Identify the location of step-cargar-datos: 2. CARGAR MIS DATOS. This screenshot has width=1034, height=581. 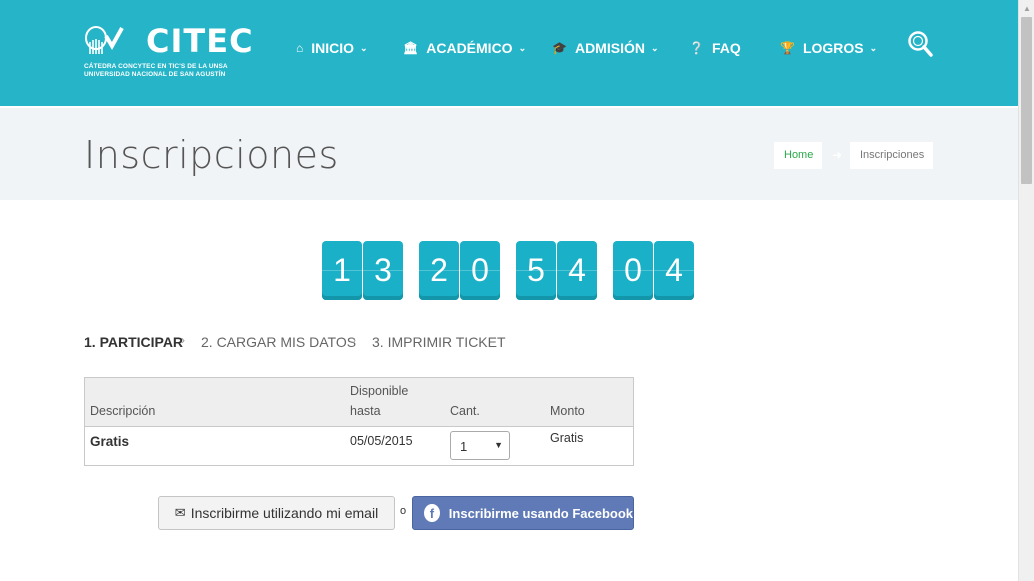
(279, 342).